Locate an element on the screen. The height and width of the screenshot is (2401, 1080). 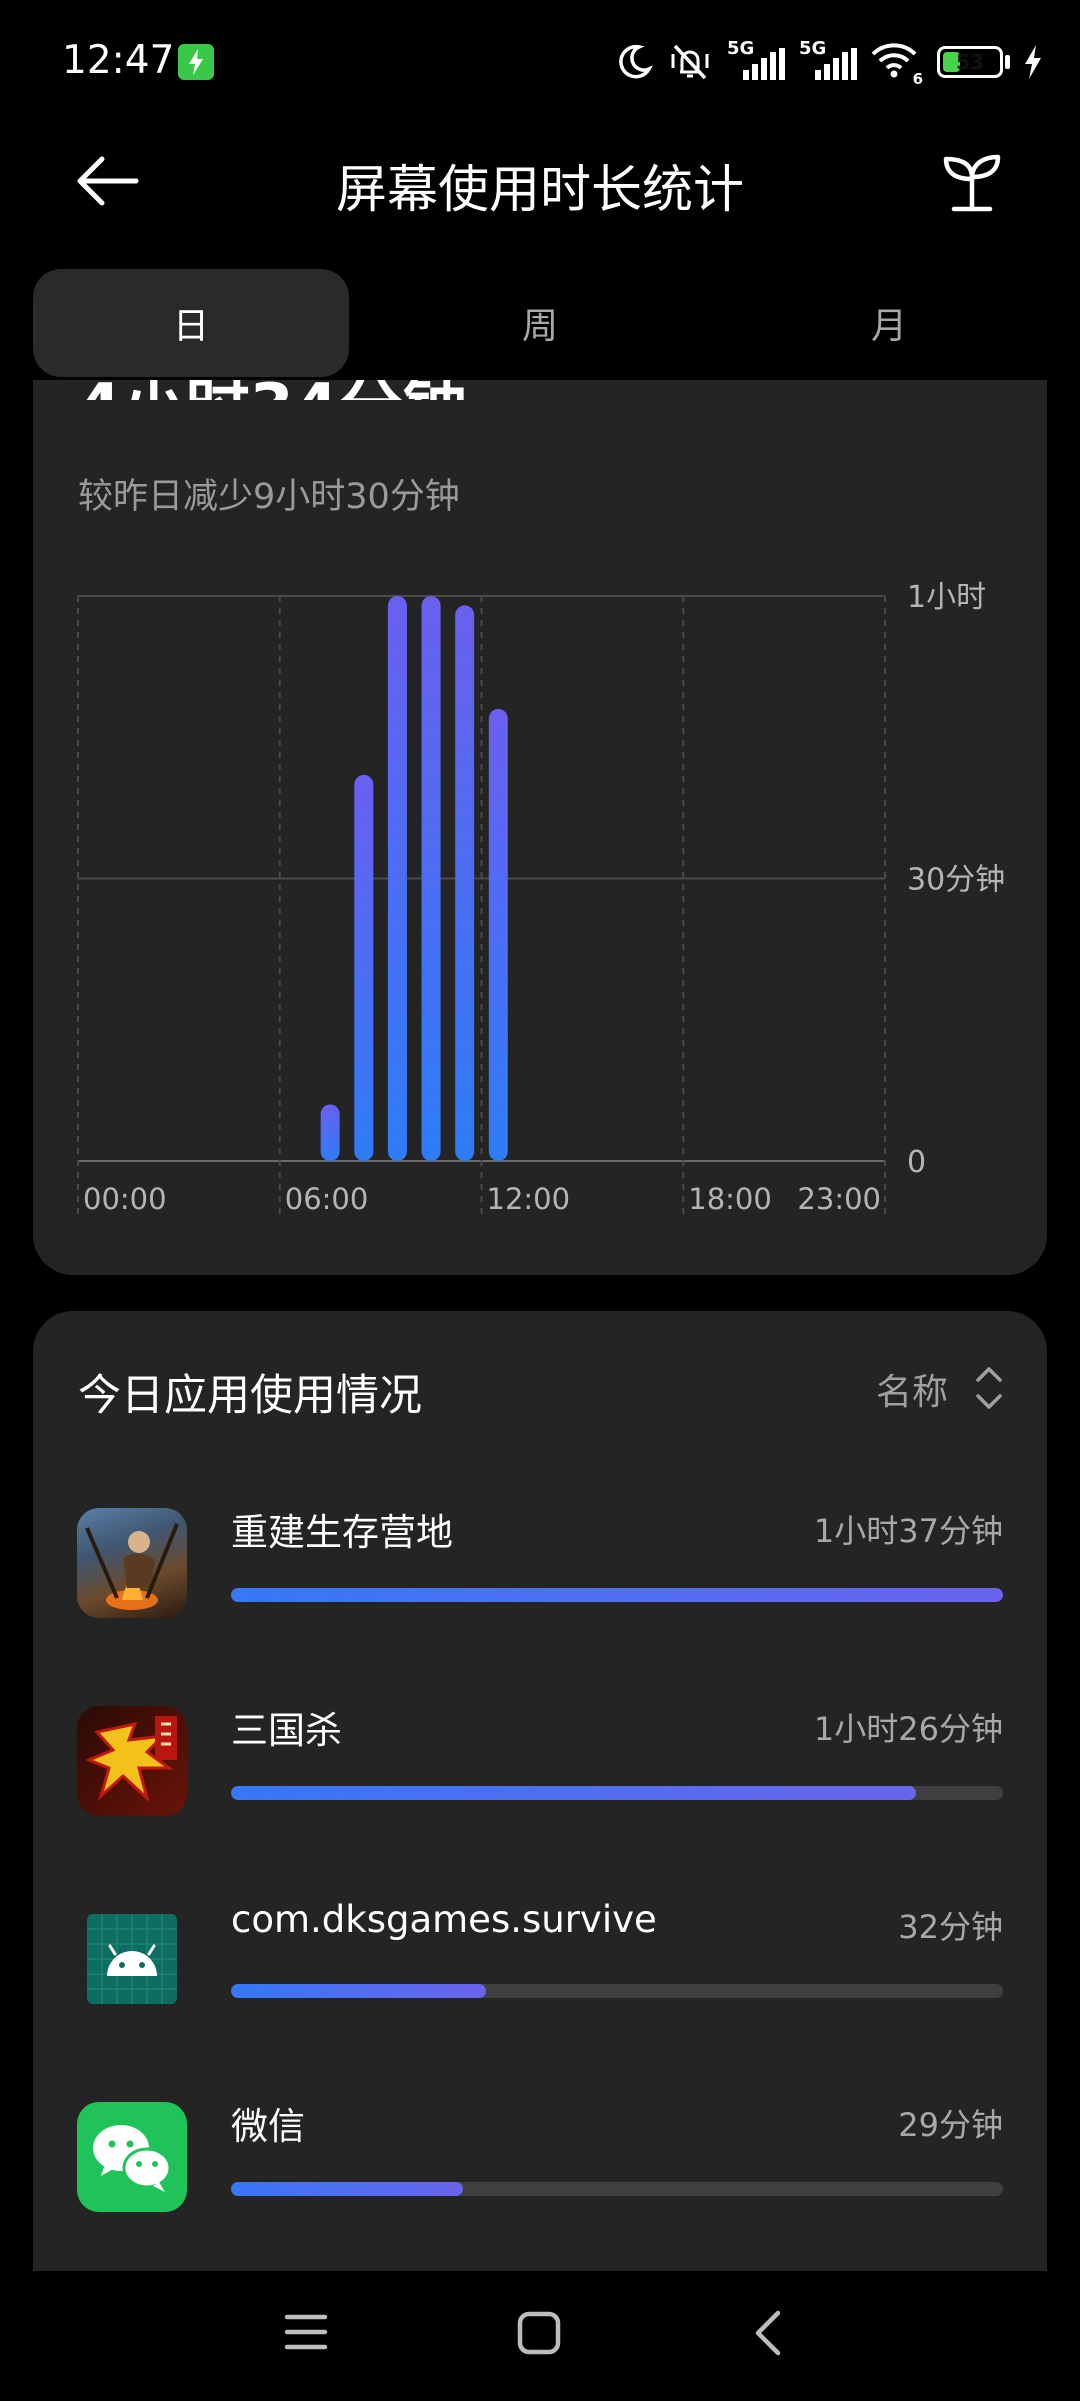
tab-week: 周 is located at coordinates (540, 323).